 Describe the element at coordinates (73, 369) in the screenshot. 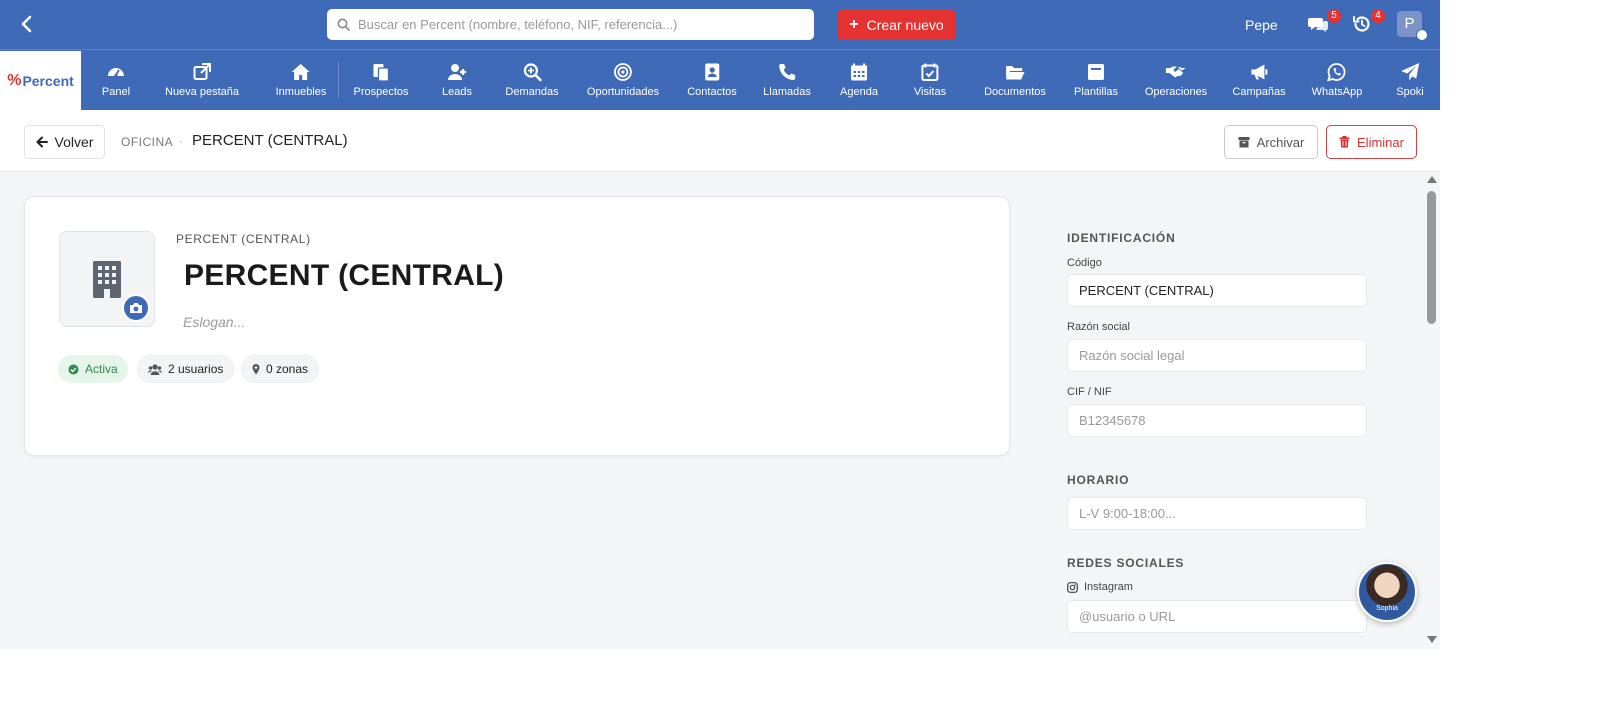

I see `check-circle-icon` at that location.